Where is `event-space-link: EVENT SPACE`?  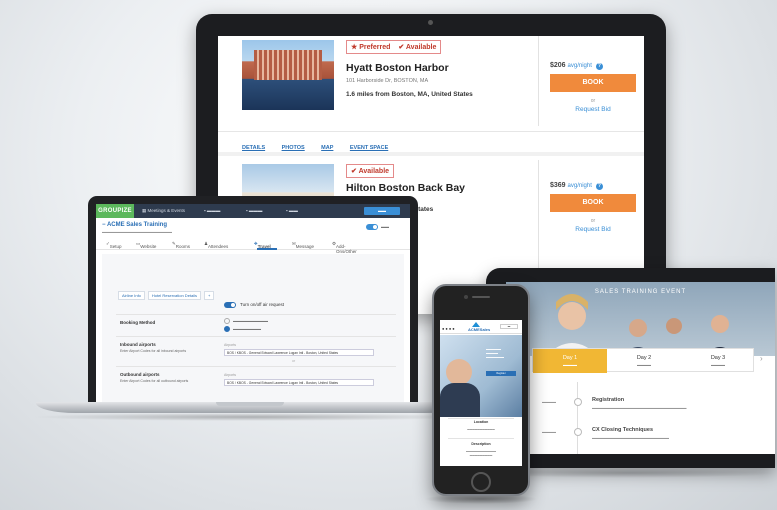
event-space-link: EVENT SPACE is located at coordinates (369, 148).